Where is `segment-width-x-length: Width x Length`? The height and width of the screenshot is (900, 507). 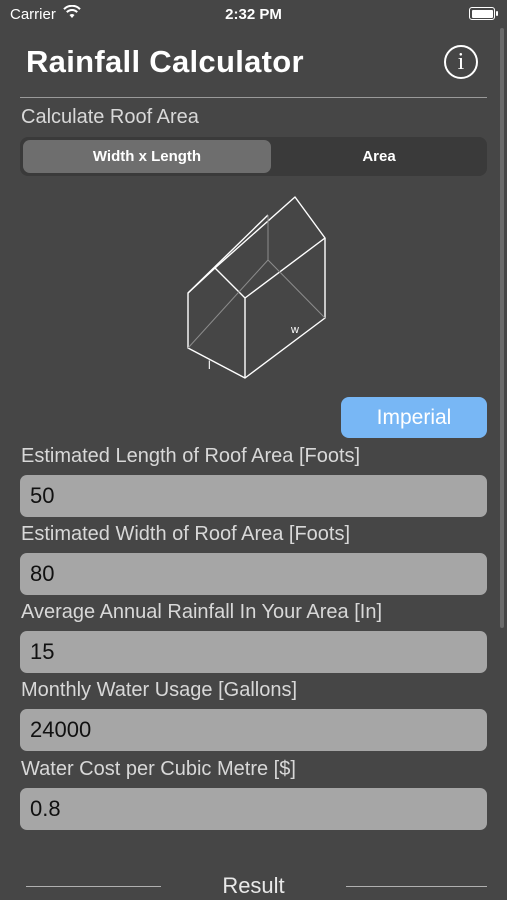 segment-width-x-length: Width x Length is located at coordinates (147, 156).